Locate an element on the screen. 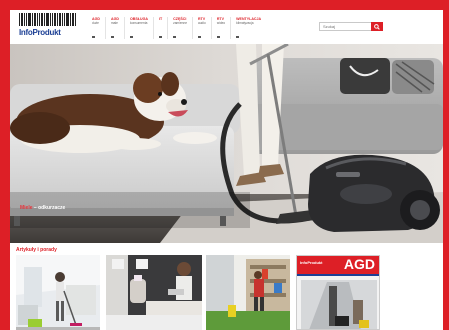  nav-item-rtv-wideo: RTV wideo is located at coordinates (220, 28).